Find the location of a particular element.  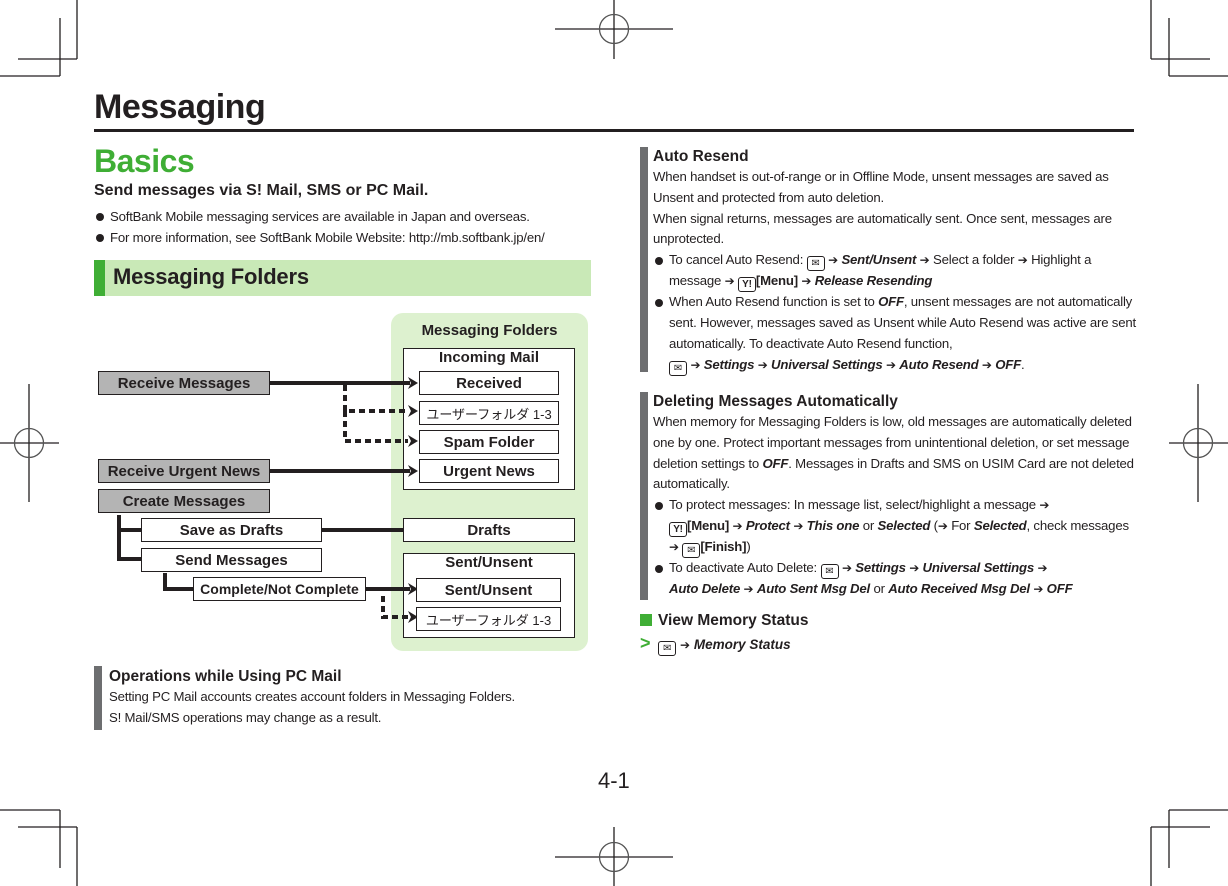

connector-create-tree is located at coordinates (129, 538).